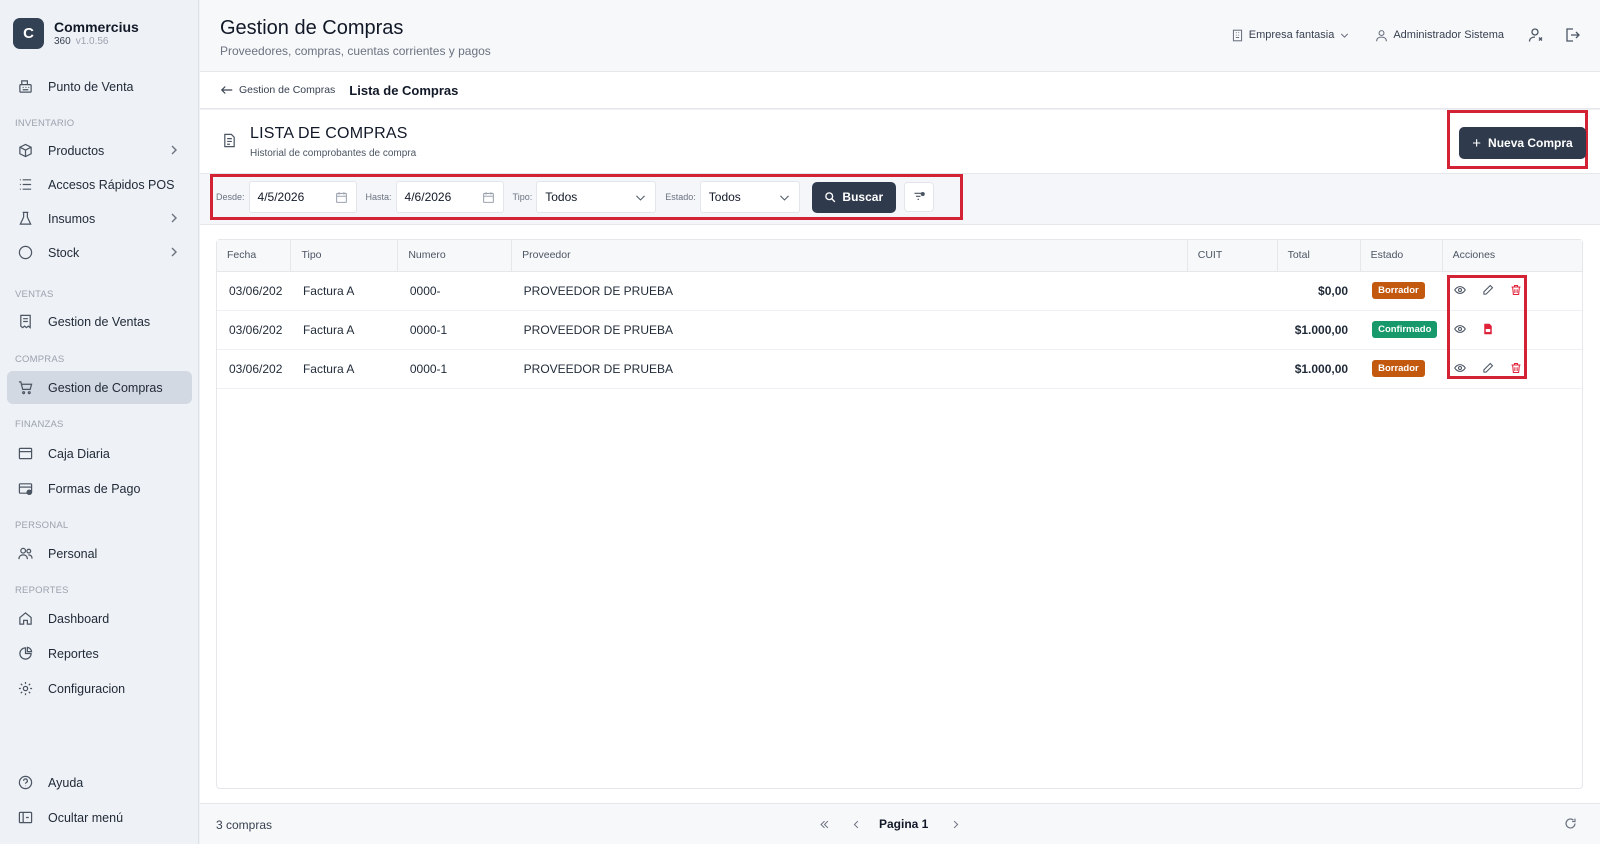  What do you see at coordinates (425, 290) in the screenshot?
I see `cell-numero: 0000-` at bounding box center [425, 290].